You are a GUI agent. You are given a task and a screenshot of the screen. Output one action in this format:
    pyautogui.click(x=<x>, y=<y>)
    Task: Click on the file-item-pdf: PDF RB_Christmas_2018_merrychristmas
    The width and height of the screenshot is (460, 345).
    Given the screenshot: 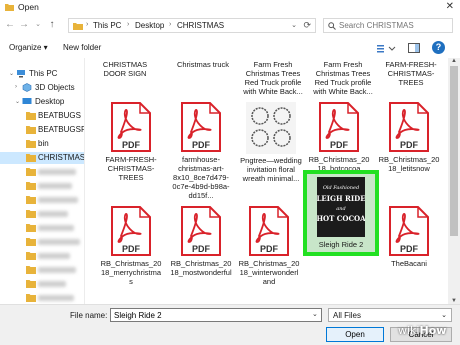 What is the action you would take?
    pyautogui.click(x=131, y=246)
    